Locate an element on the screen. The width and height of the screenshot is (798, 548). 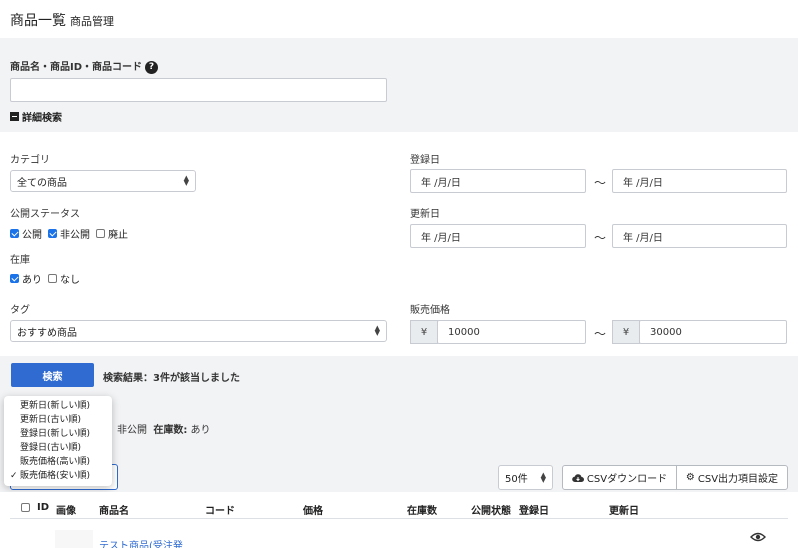
status-public-checkbox: 公開 is located at coordinates (26, 233).